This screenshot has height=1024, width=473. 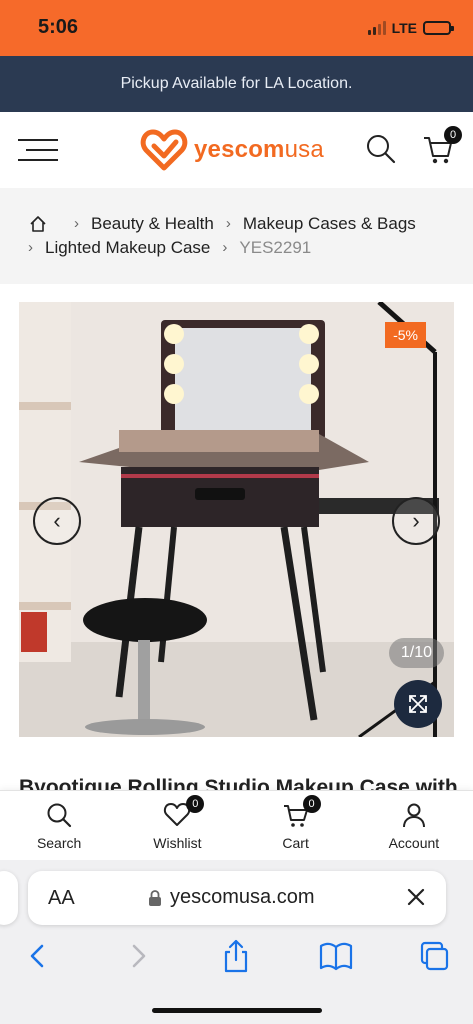 I want to click on home-icon, so click(x=38, y=224).